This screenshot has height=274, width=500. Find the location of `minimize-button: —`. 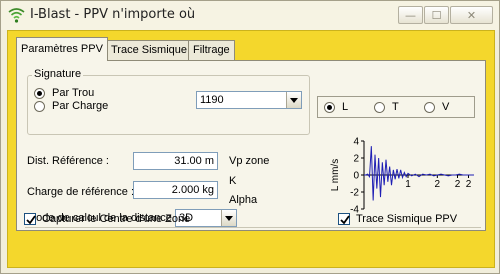

minimize-button: — is located at coordinates (410, 15).